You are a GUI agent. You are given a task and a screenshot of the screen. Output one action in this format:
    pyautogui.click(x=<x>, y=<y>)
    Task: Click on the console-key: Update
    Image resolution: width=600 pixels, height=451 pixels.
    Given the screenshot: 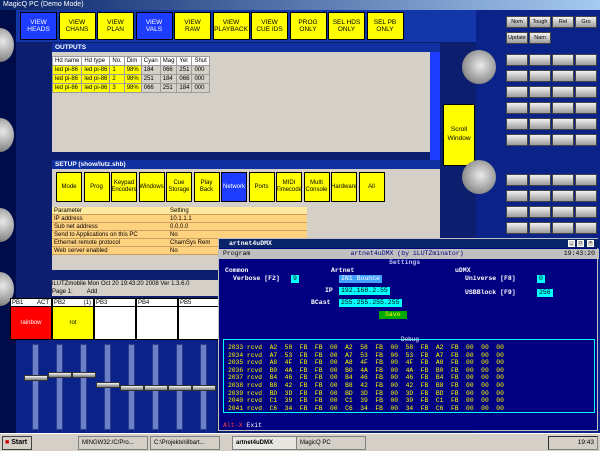 What is the action you would take?
    pyautogui.click(x=517, y=38)
    